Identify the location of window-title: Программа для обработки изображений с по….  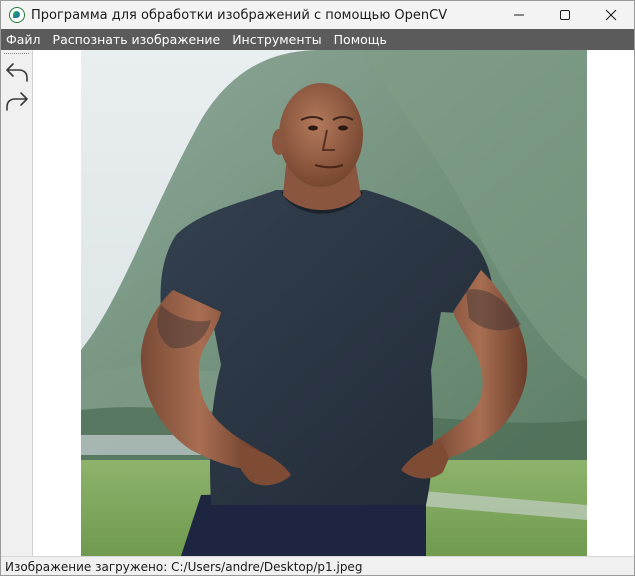
(239, 15).